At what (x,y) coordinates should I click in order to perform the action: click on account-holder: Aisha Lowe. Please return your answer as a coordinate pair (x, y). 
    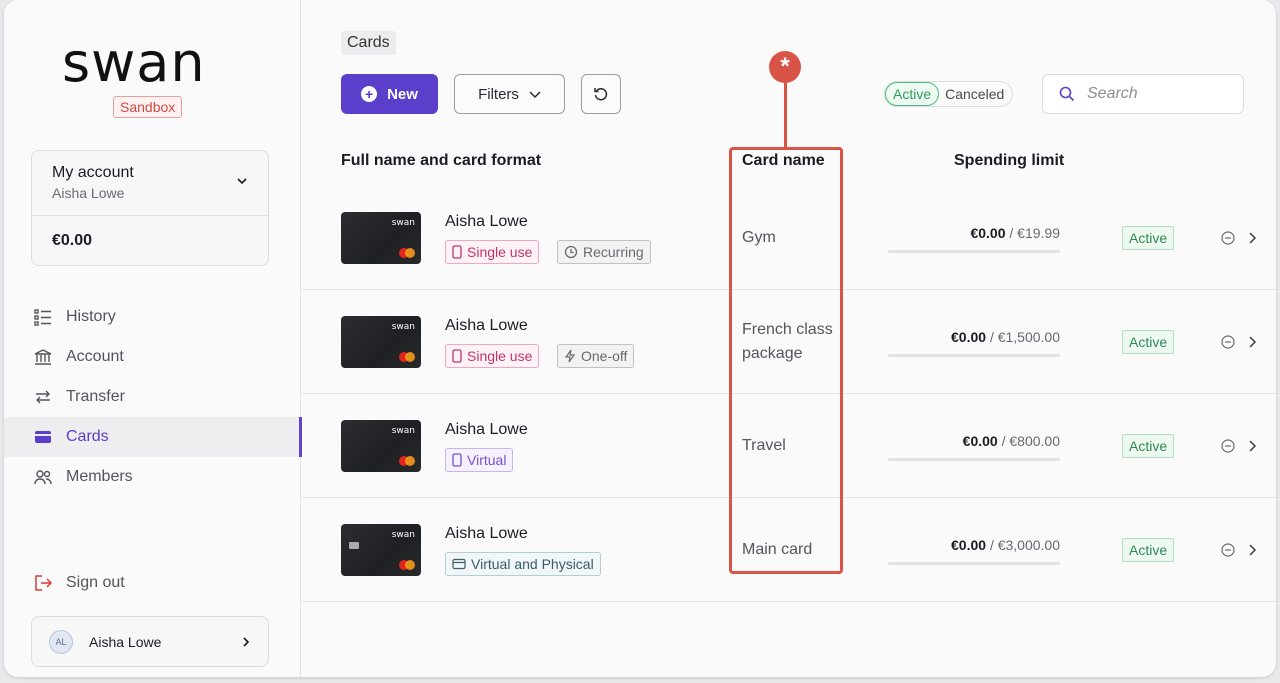
    Looking at the image, I should click on (88, 193).